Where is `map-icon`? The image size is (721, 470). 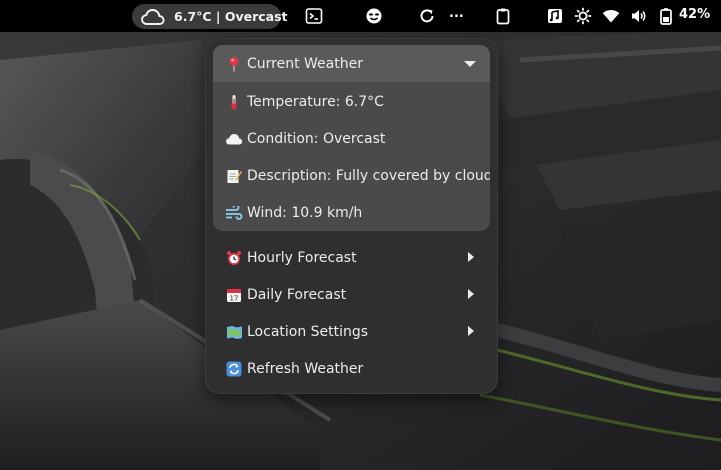
map-icon is located at coordinates (234, 332).